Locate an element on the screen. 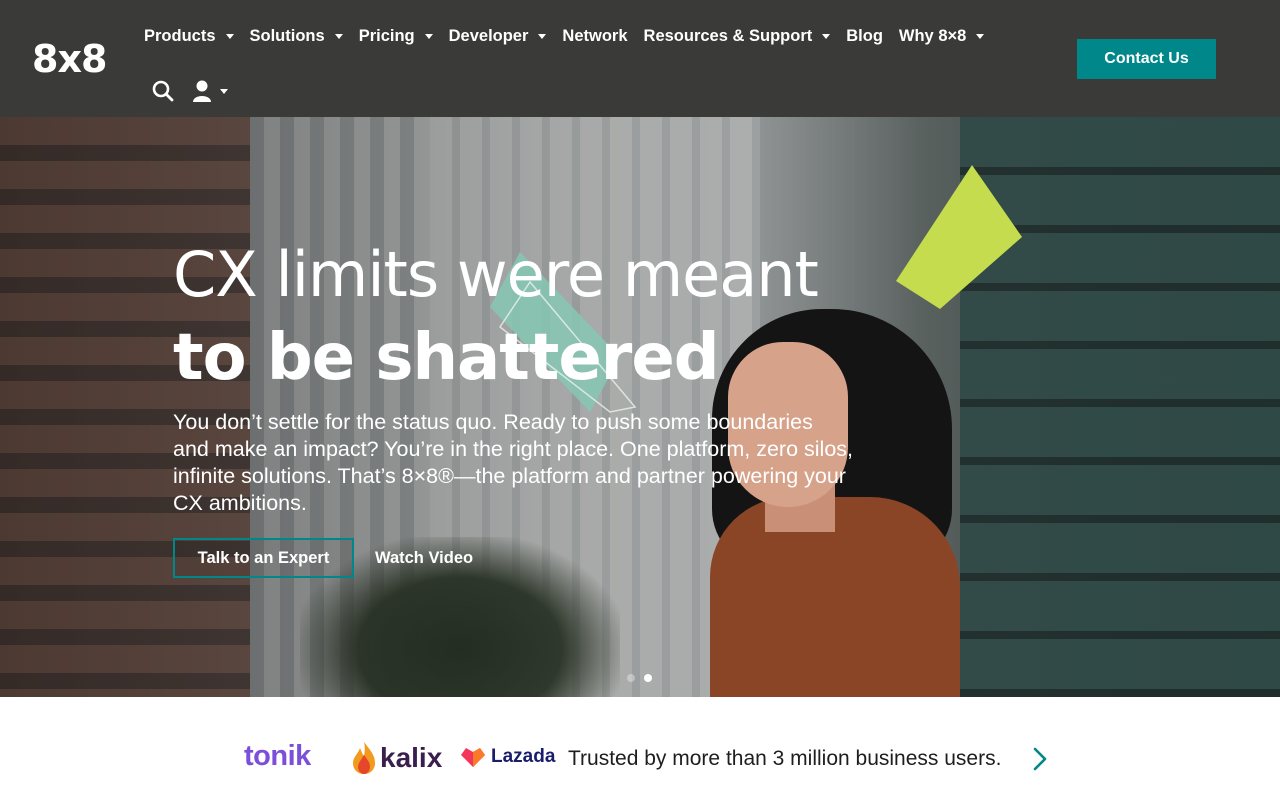 The width and height of the screenshot is (1280, 800). carousel-dots is located at coordinates (639, 678).